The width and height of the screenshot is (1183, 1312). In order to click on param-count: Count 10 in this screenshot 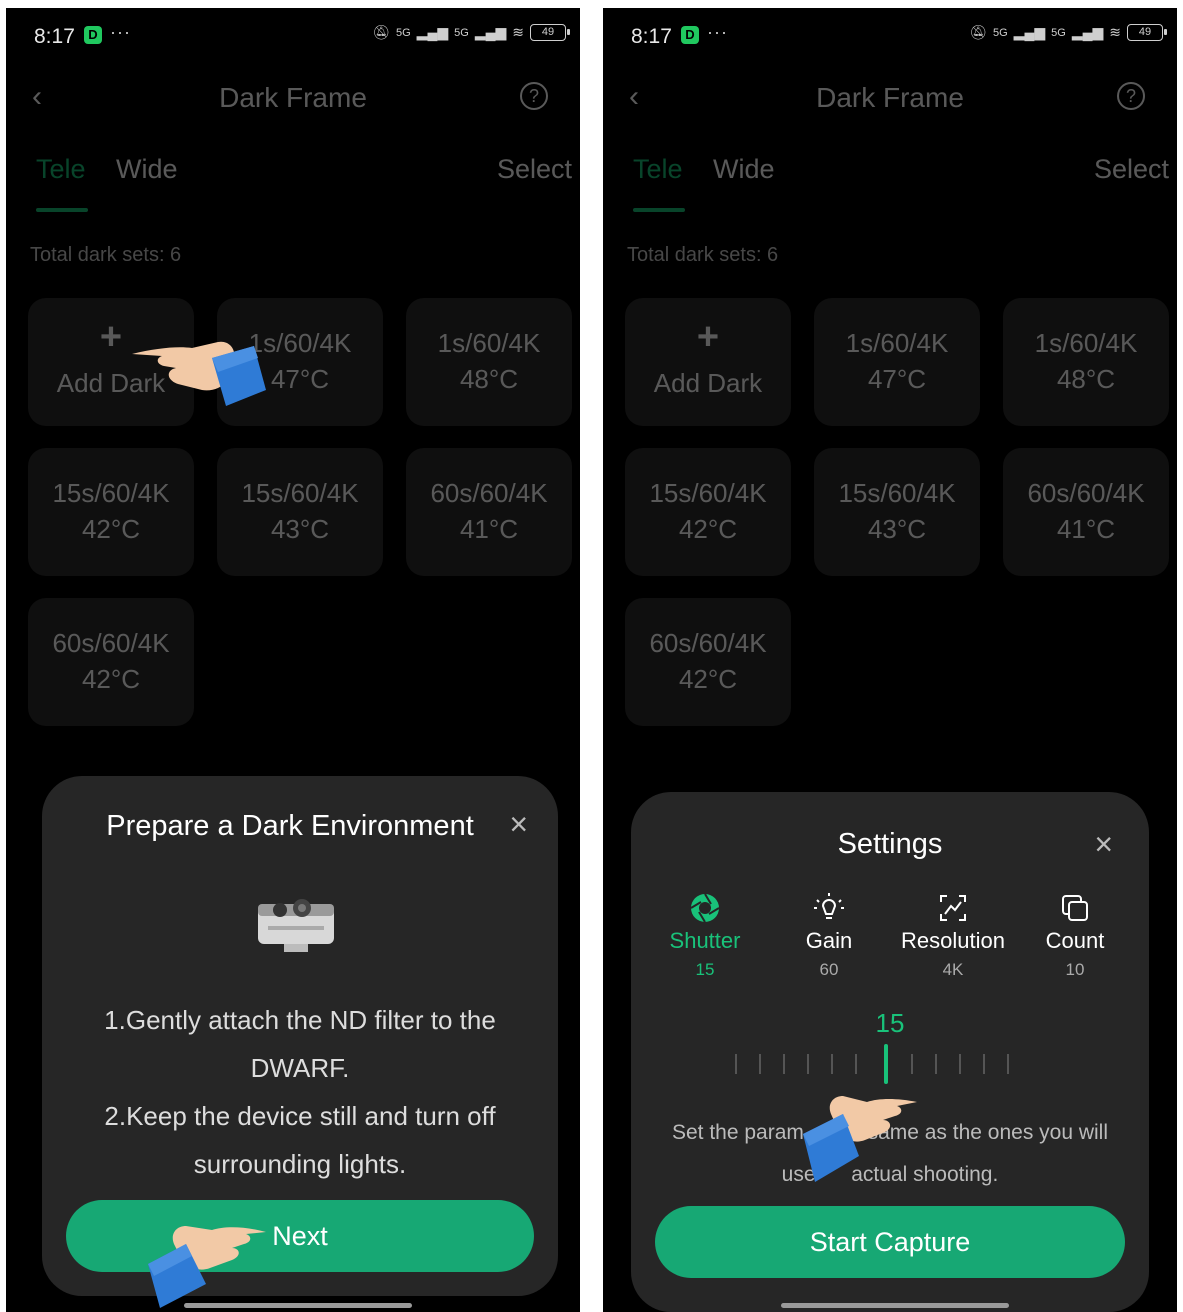, I will do `click(1075, 936)`.